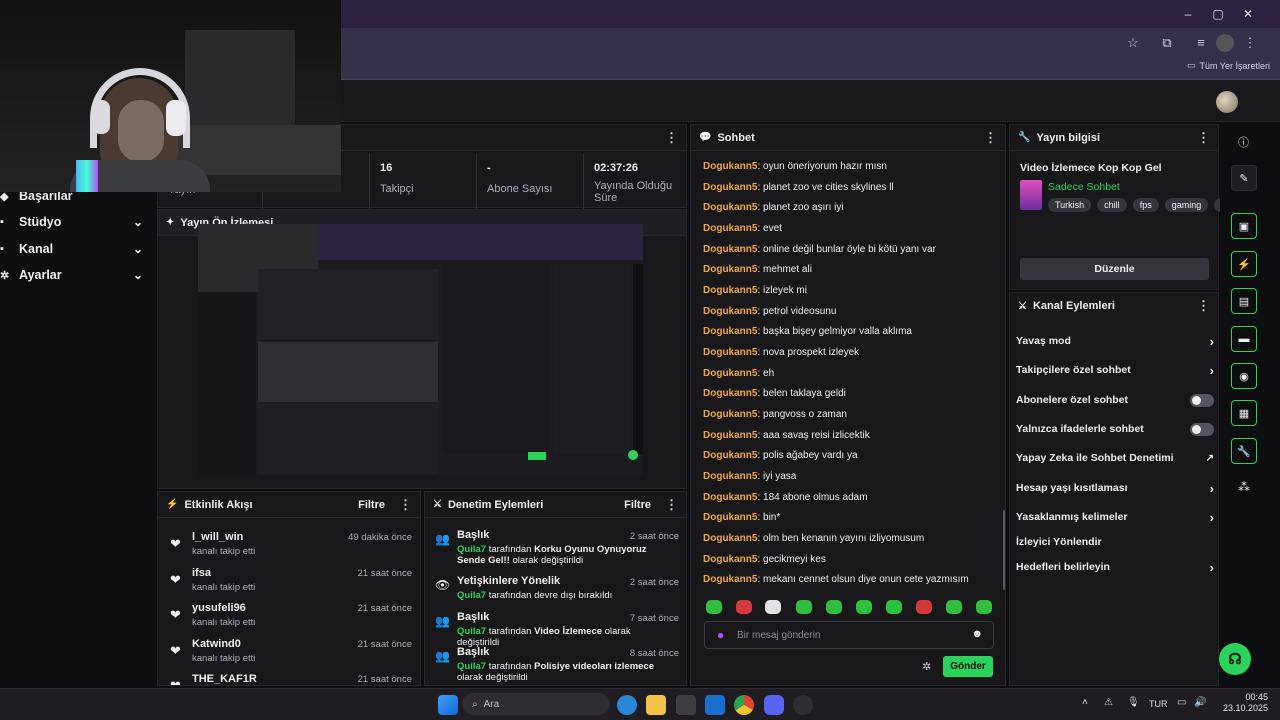  Describe the element at coordinates (1115, 458) in the screenshot. I see `action-ai-moderation: Yapay Zeka ile Sohbet Denetimi ↗` at that location.